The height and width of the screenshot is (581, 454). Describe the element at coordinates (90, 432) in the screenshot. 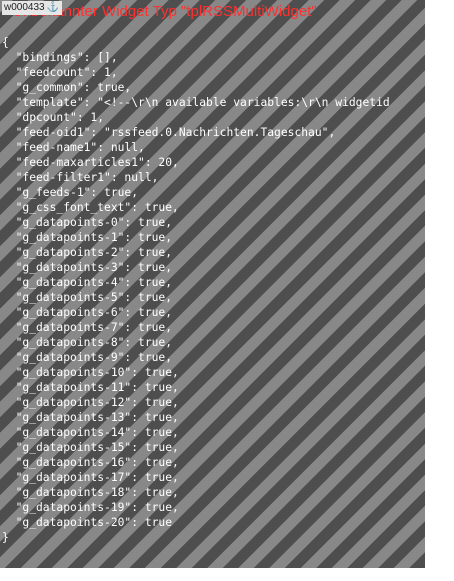

I see `json-line: "g_datapoints-14": true,` at that location.